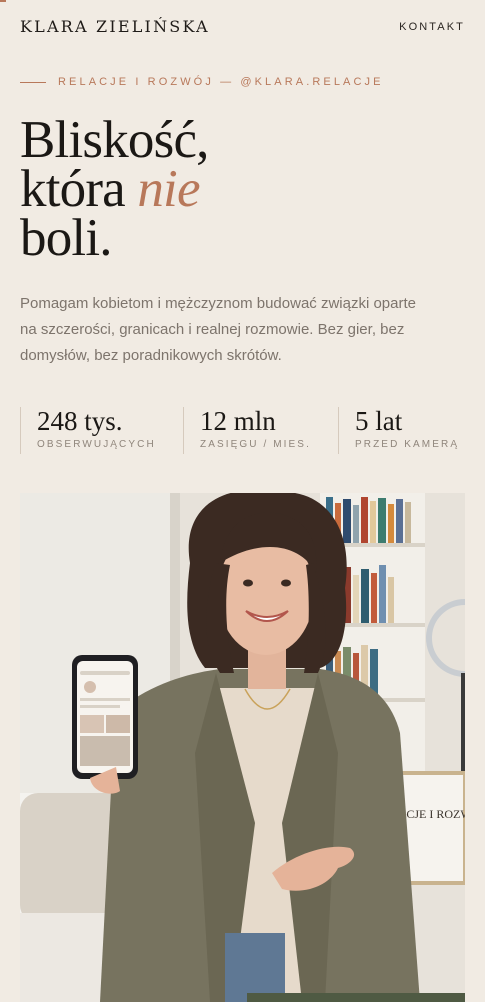  Describe the element at coordinates (255, 444) in the screenshot. I see `stat-label: ZASIĘGU / MIES.` at that location.